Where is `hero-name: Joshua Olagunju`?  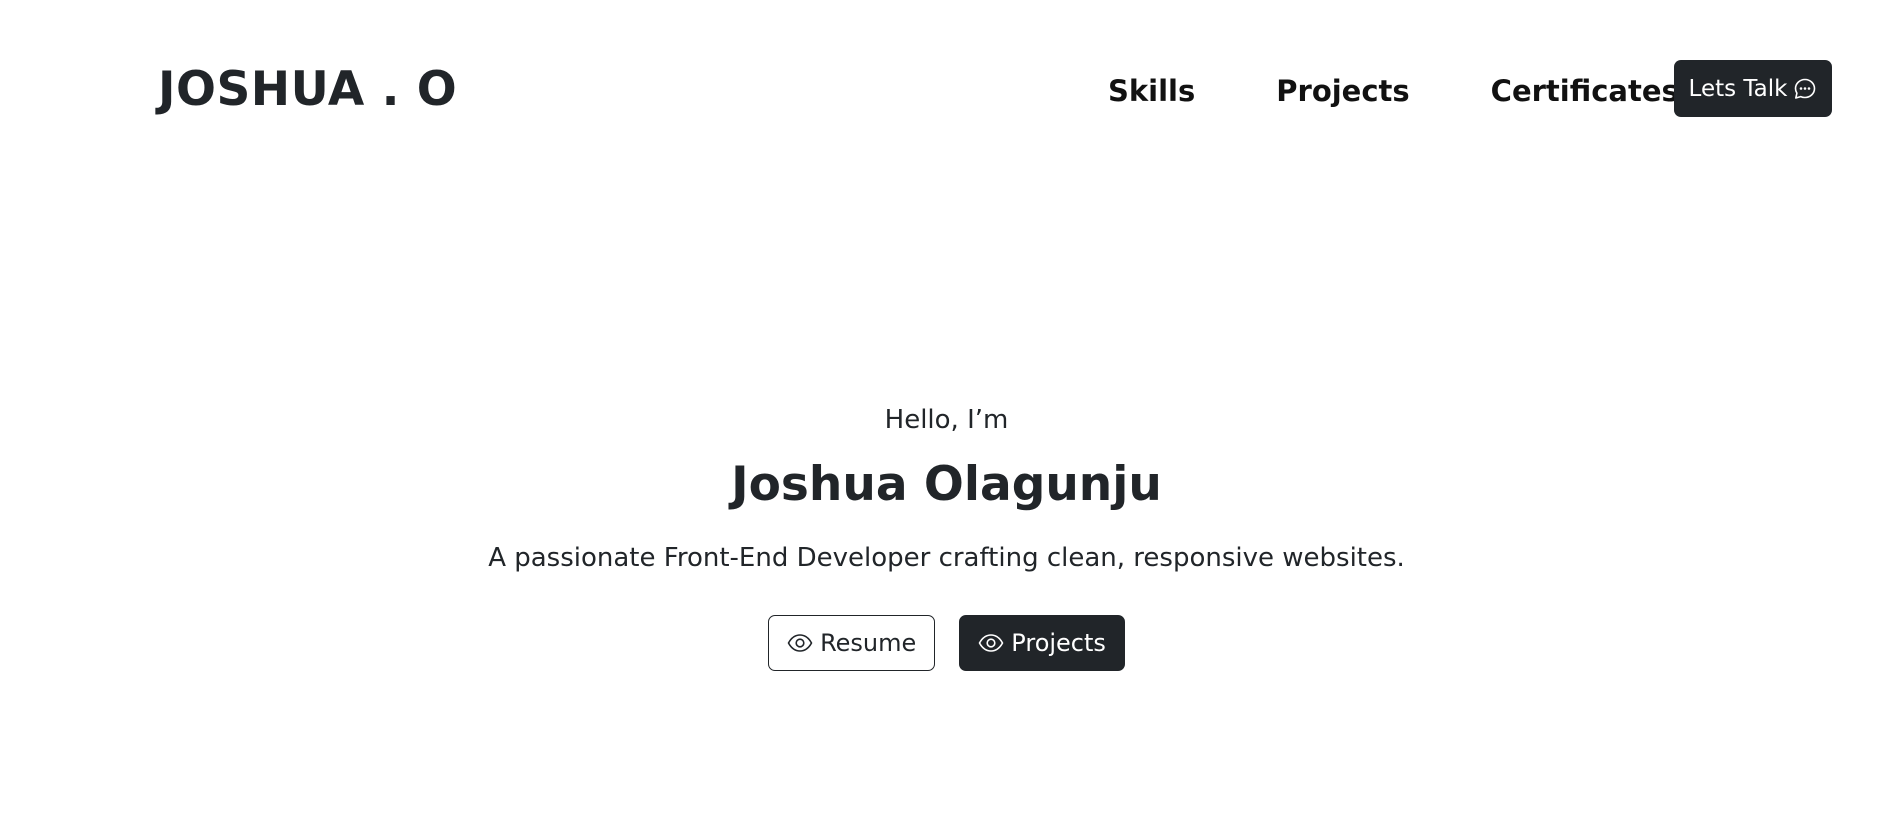
hero-name: Joshua Olagunju is located at coordinates (946, 484).